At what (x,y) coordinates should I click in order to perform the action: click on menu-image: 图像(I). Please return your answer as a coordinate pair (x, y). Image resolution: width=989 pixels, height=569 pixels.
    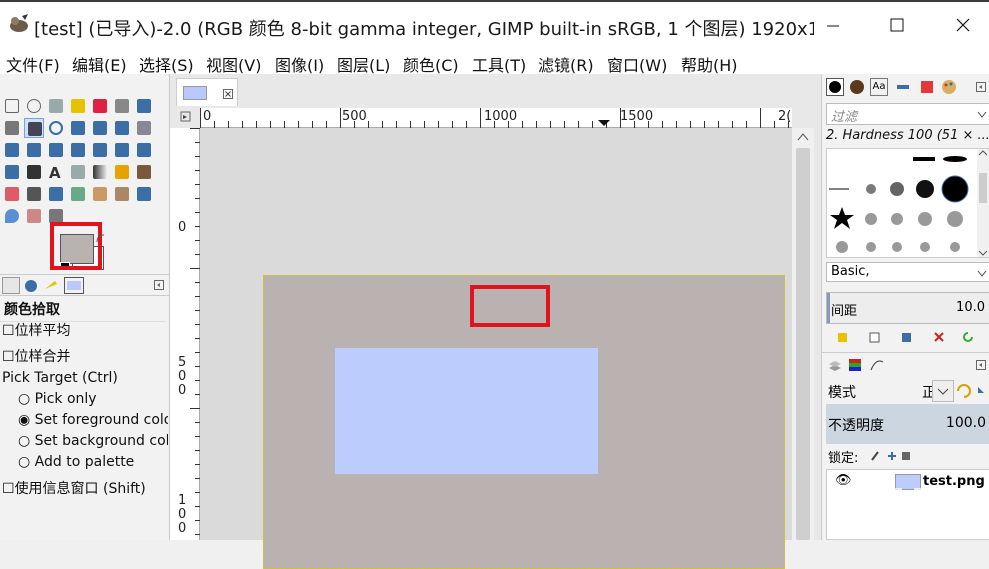
    Looking at the image, I should click on (299, 64).